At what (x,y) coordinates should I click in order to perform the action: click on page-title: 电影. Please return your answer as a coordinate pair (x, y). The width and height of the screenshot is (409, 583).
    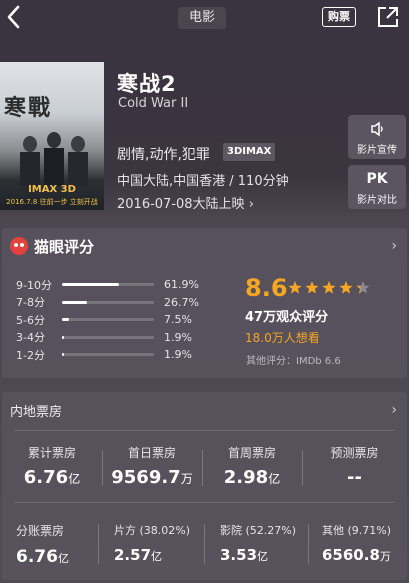
    Looking at the image, I should click on (202, 18).